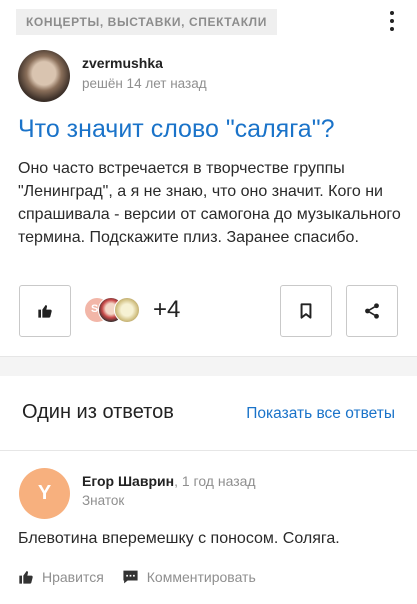 Image resolution: width=417 pixels, height=604 pixels. Describe the element at coordinates (179, 538) in the screenshot. I see `answer-text: Блевотина вперемешку с поносом. Соляга.` at that location.